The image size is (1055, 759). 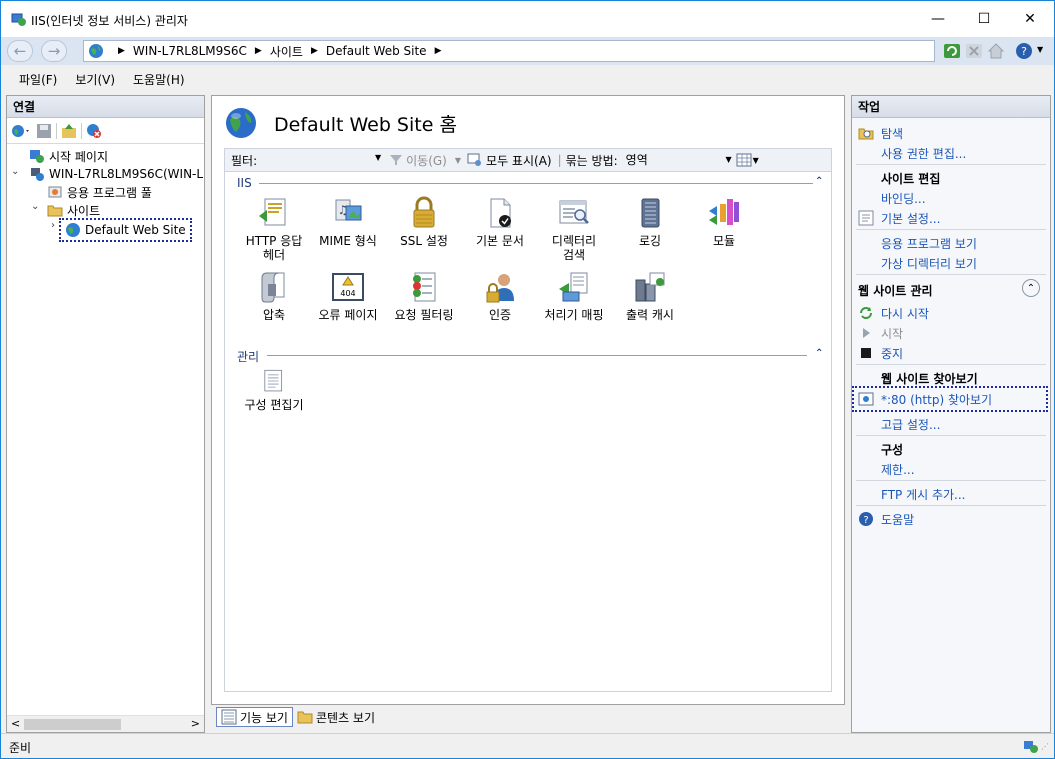 What do you see at coordinates (348, 222) in the screenshot?
I see `feature-mime-types: ♫ MIME 형식` at bounding box center [348, 222].